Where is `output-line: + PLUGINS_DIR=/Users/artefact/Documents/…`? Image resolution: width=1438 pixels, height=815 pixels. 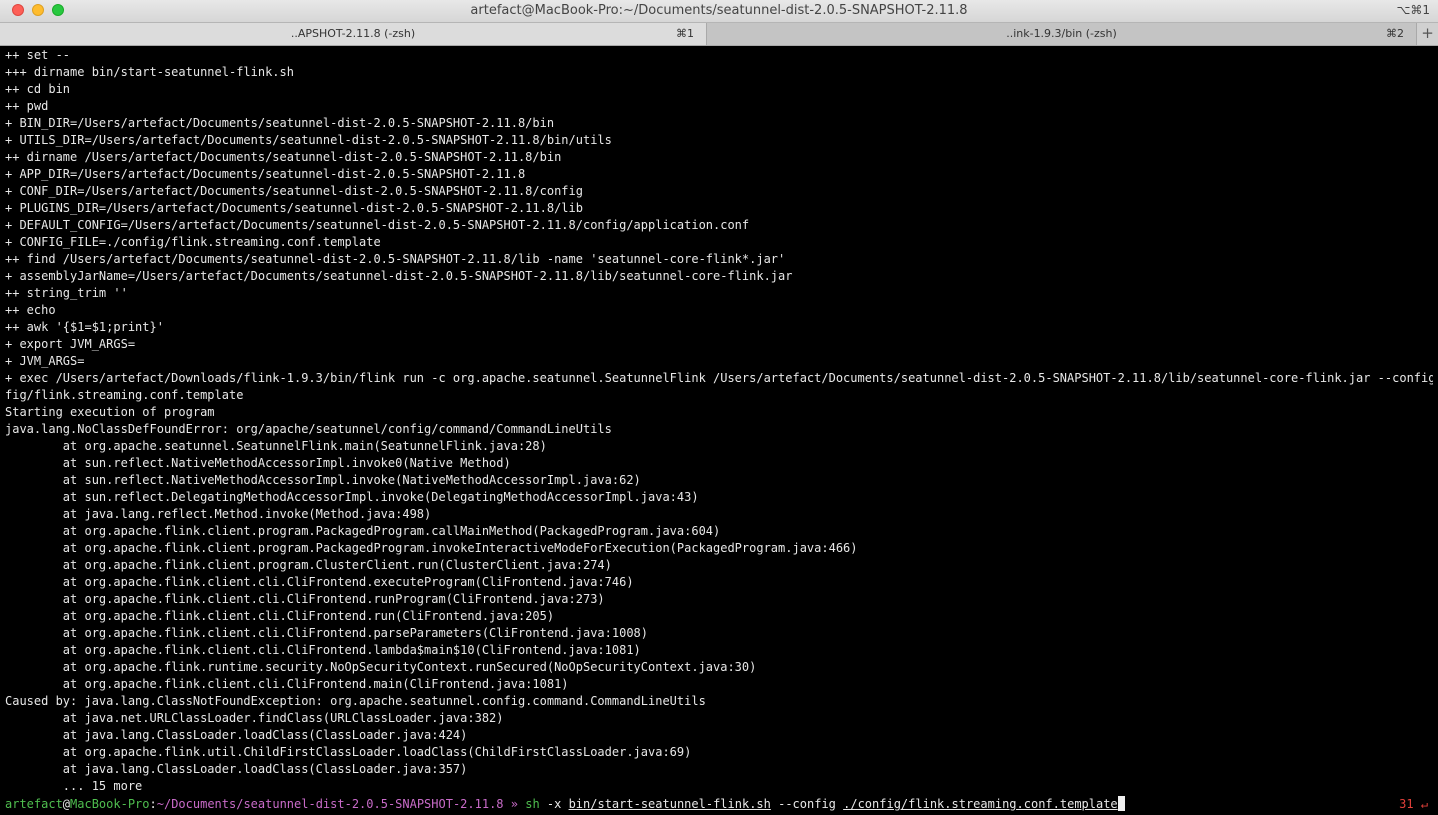 output-line: + PLUGINS_DIR=/Users/artefact/Documents/… is located at coordinates (294, 208).